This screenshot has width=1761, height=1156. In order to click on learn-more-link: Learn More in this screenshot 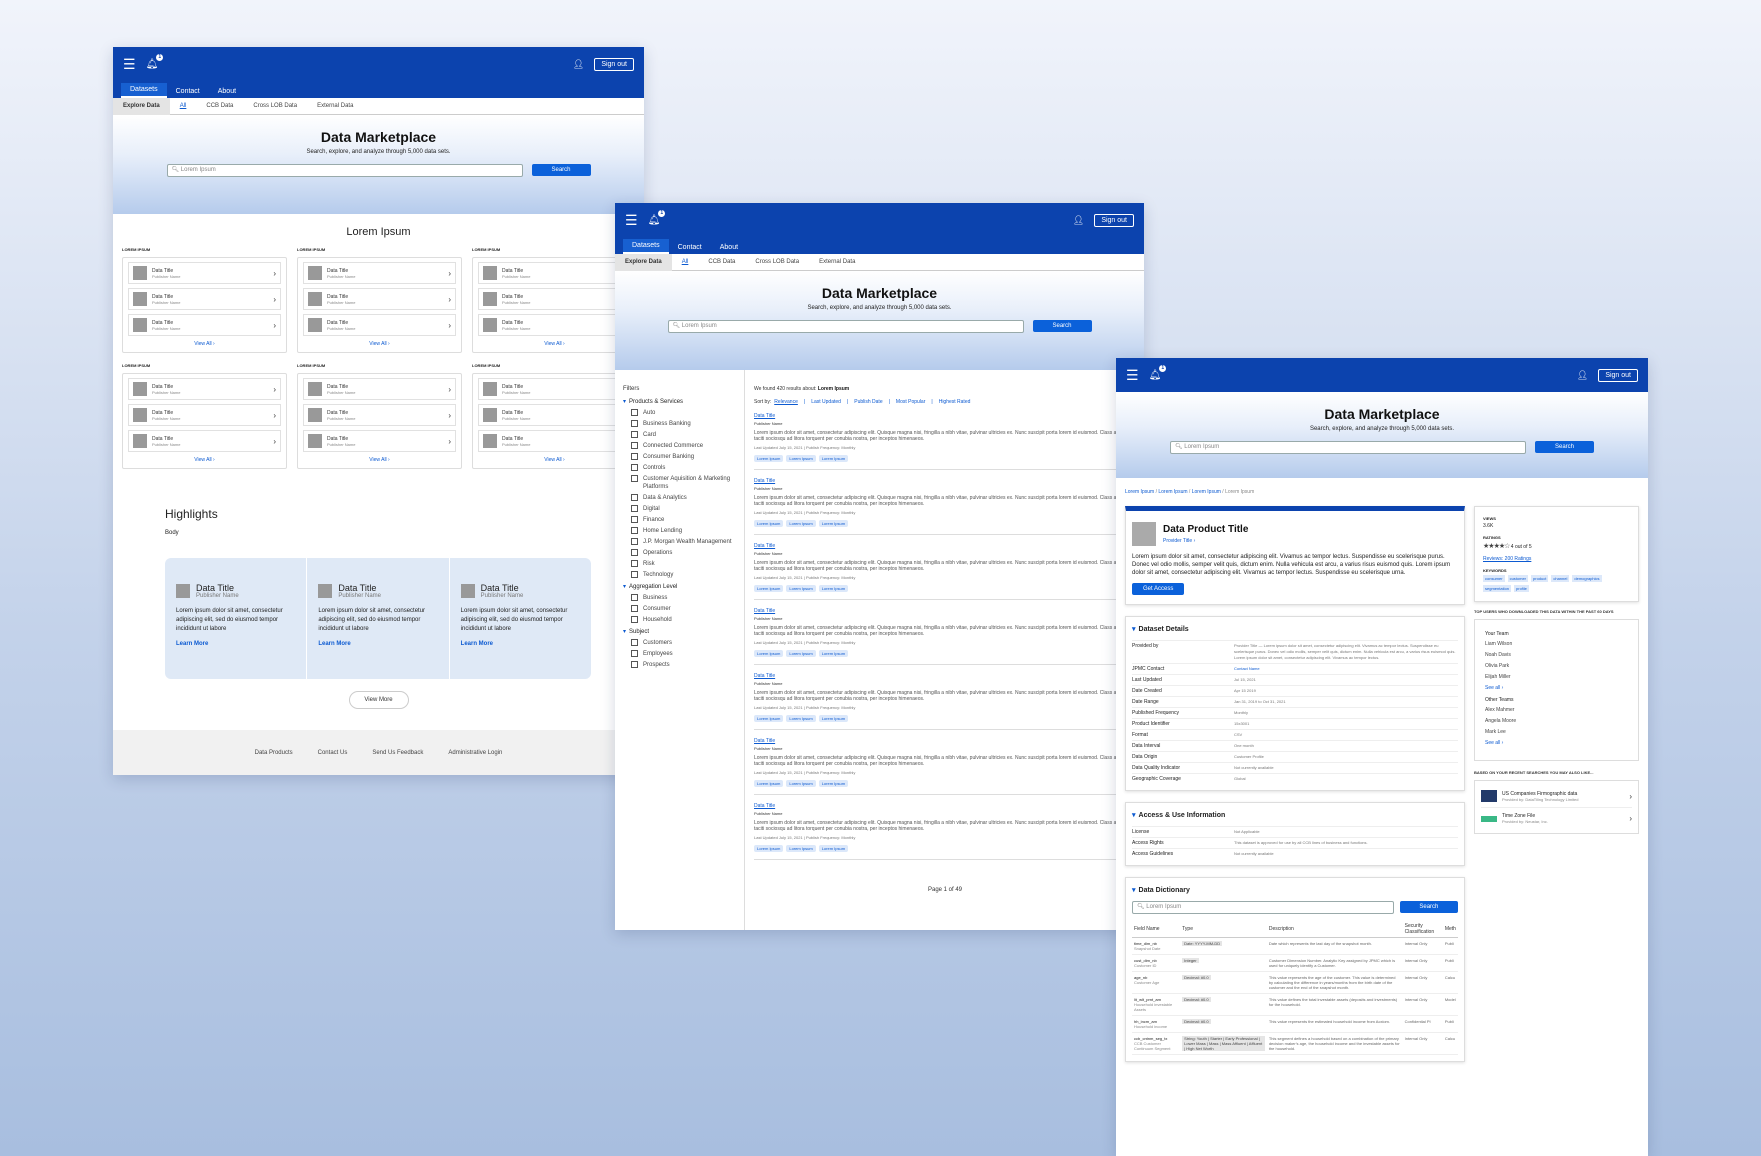, I will do `click(378, 644)`.